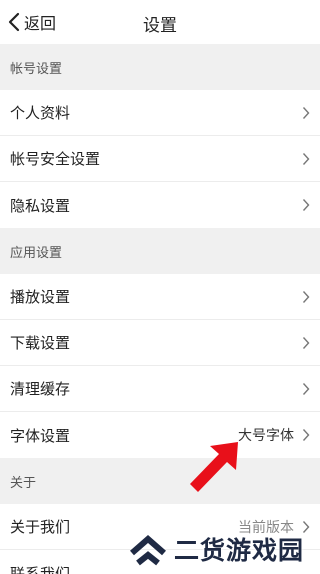  What do you see at coordinates (40, 569) in the screenshot?
I see `row-label: 联系我们` at bounding box center [40, 569].